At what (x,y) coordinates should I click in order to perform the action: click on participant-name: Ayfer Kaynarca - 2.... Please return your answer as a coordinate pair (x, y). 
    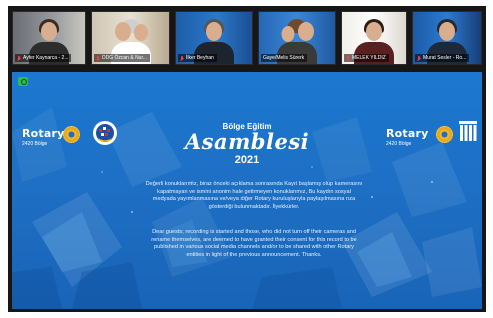
    Looking at the image, I should click on (46, 58).